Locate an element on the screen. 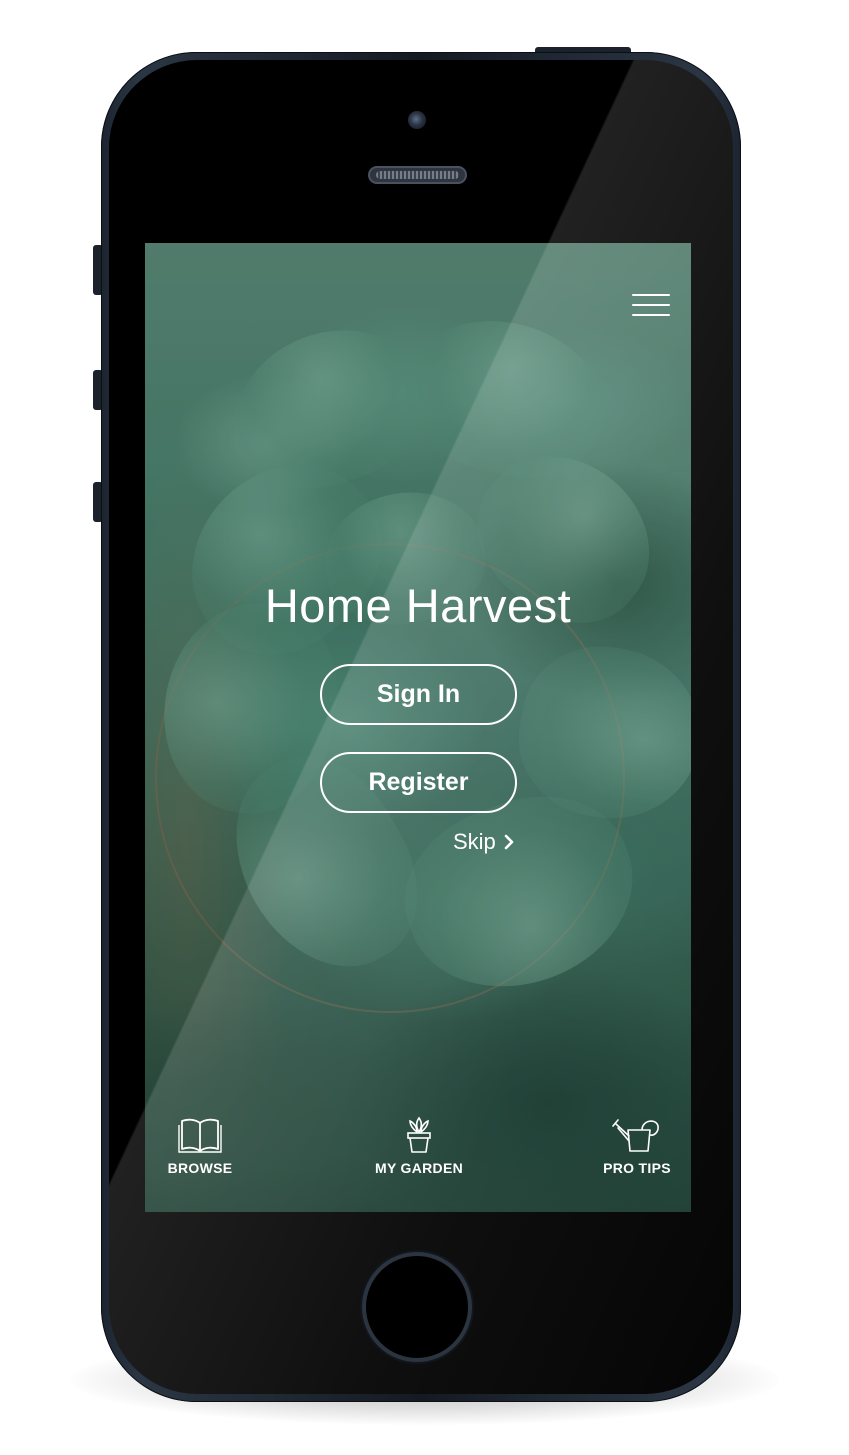 The height and width of the screenshot is (1455, 849). app-title: Home Harvest is located at coordinates (418, 605).